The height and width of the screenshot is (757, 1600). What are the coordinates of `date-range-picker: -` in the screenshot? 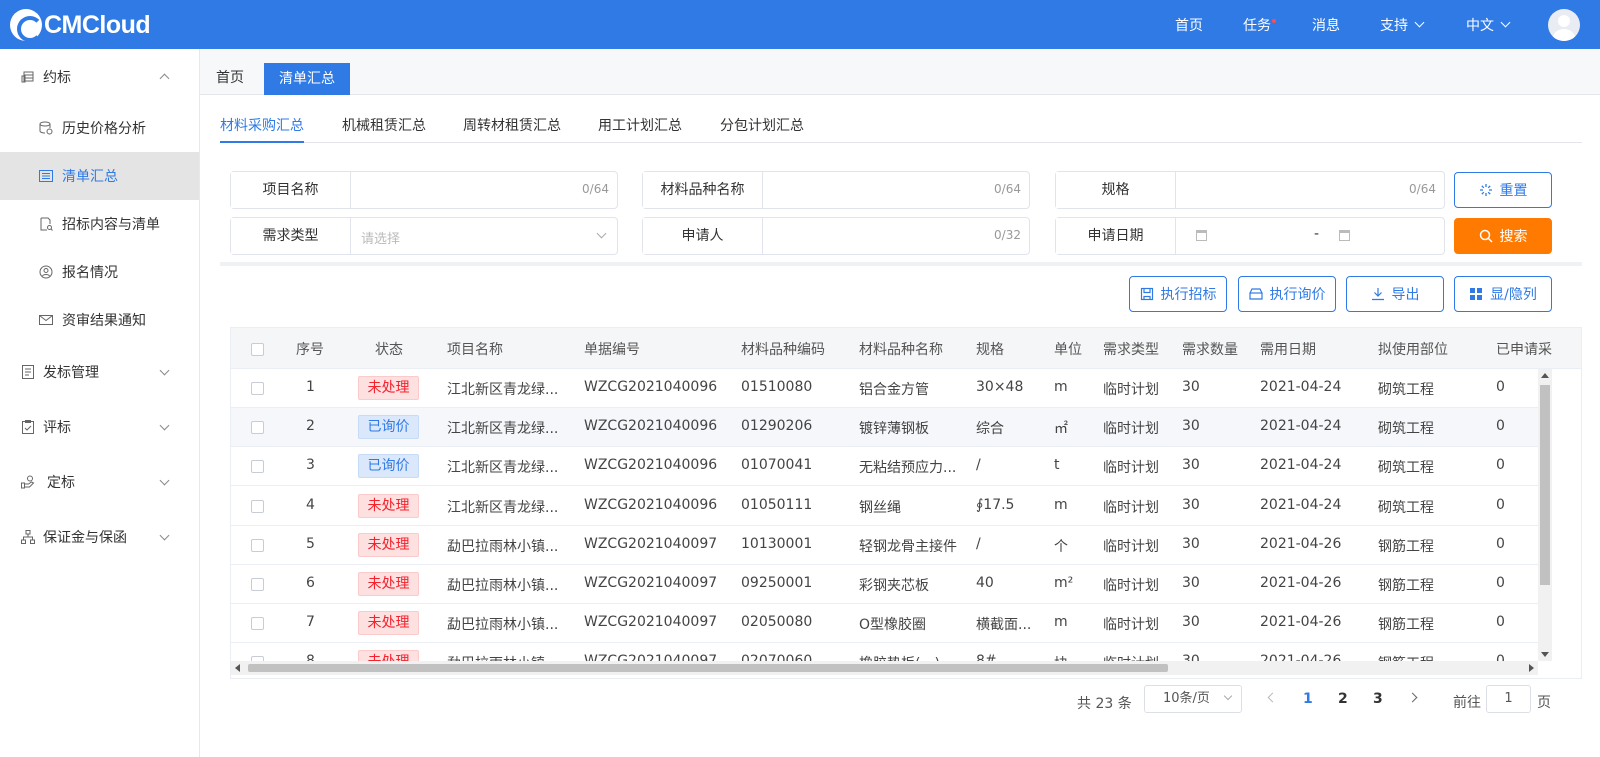 It's located at (1310, 236).